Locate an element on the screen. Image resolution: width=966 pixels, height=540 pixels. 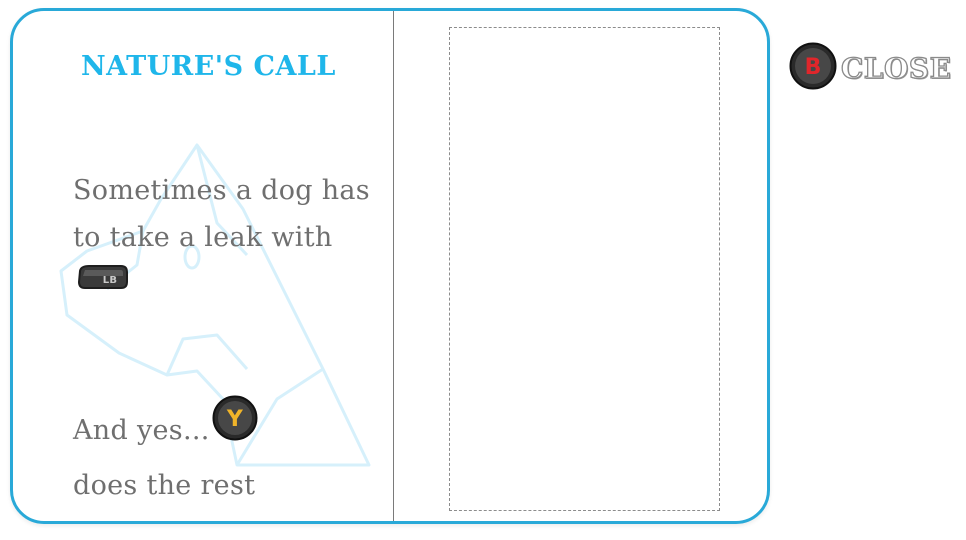
tip-rest-end: does the rest is located at coordinates (164, 485).